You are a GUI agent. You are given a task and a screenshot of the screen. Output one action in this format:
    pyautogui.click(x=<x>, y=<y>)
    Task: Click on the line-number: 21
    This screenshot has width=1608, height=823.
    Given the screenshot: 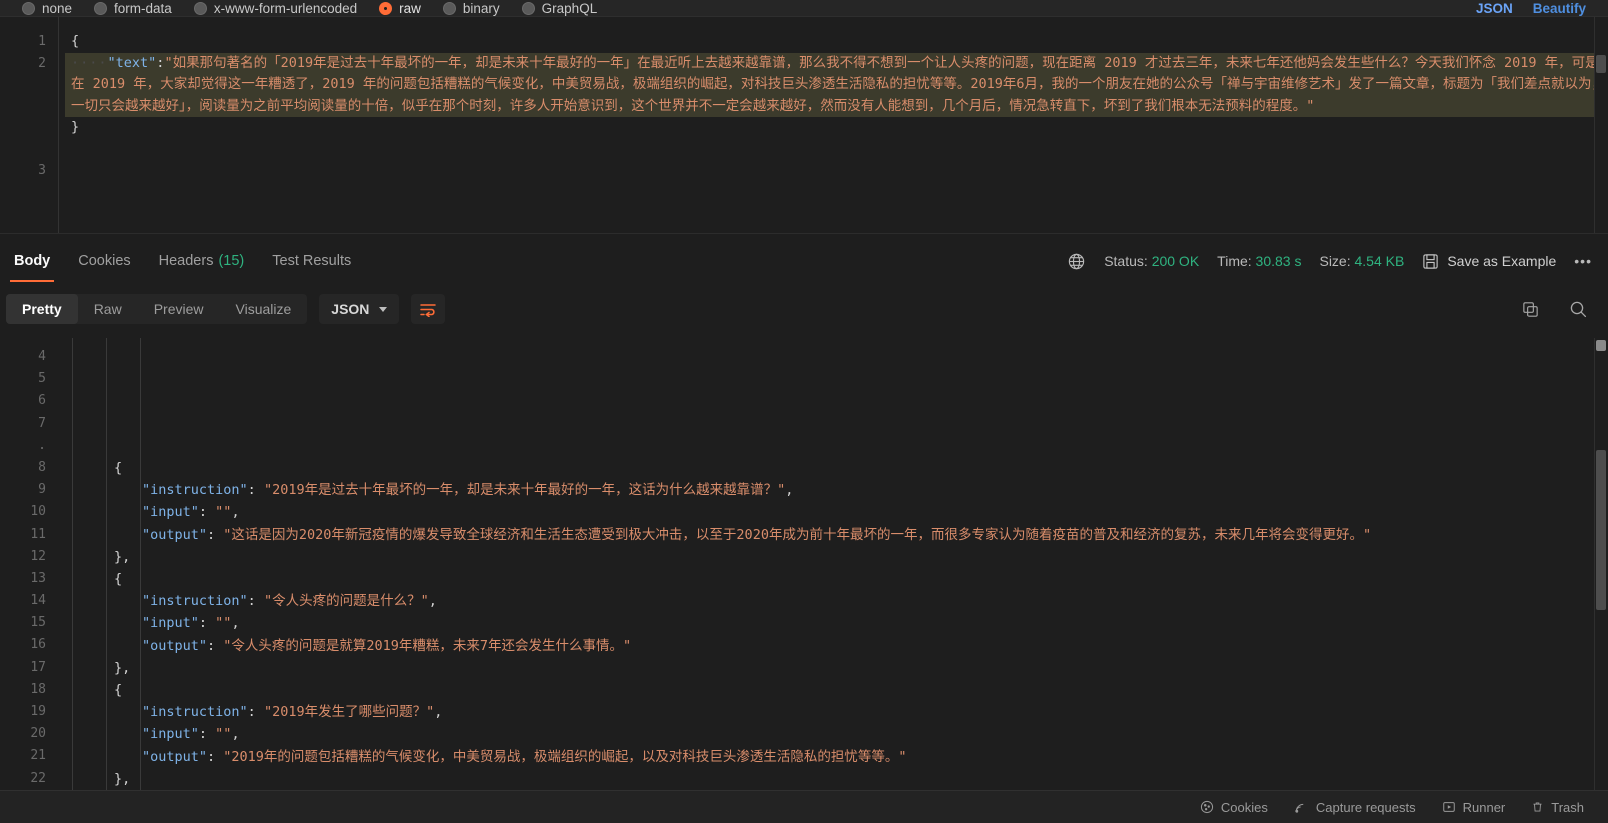 What is the action you would take?
    pyautogui.click(x=38, y=756)
    